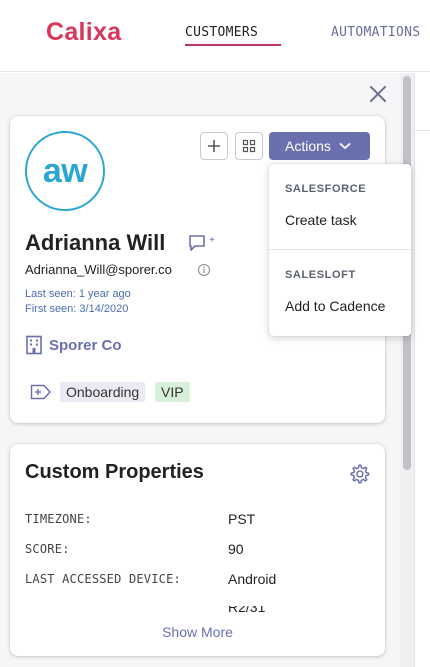 The height and width of the screenshot is (667, 430). I want to click on calixa-logo: Calixa, so click(83, 32).